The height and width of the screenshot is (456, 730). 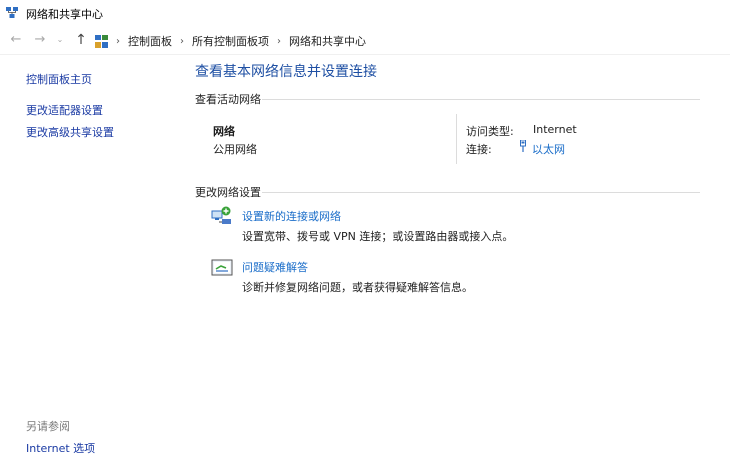 I want to click on sidebar-item-control-panel-home: 控制面板主页, so click(x=59, y=79).